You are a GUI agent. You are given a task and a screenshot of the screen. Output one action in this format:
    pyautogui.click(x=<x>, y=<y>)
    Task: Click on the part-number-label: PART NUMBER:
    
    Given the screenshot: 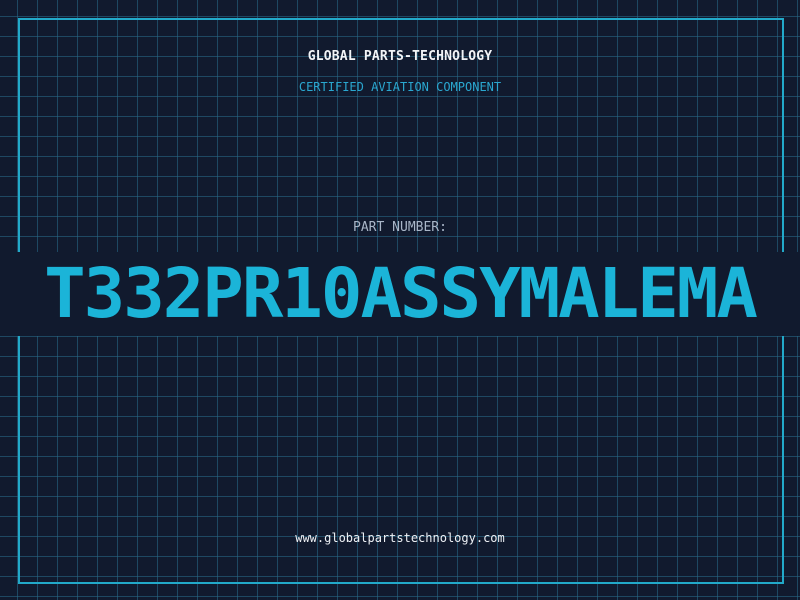 What is the action you would take?
    pyautogui.click(x=400, y=227)
    